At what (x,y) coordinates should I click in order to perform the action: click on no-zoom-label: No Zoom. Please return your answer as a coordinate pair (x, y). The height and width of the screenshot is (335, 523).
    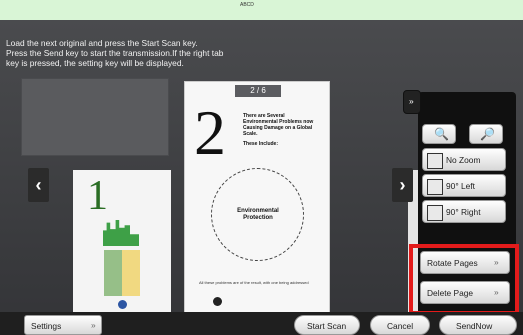
    Looking at the image, I should click on (463, 160).